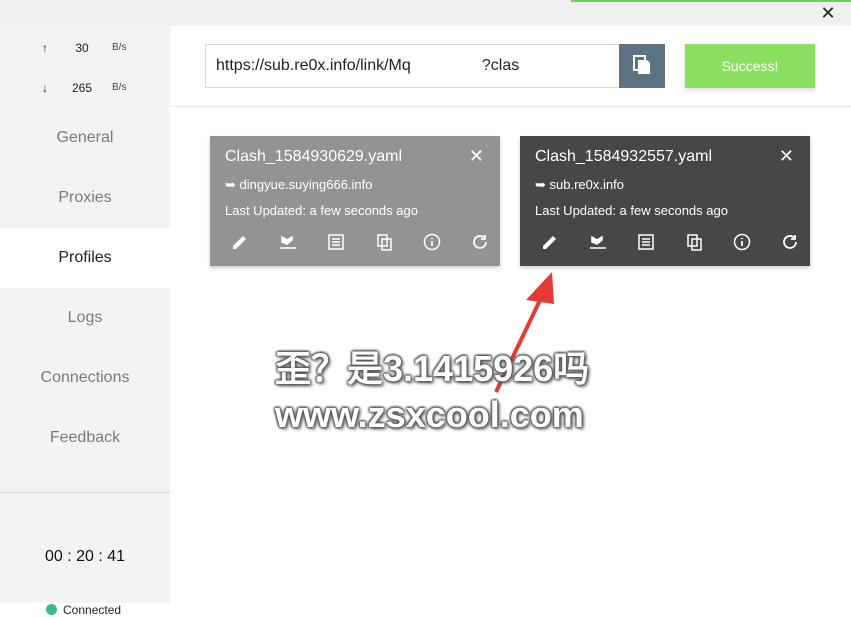 This screenshot has width=851, height=617. What do you see at coordinates (510, 106) in the screenshot?
I see `header-divider` at bounding box center [510, 106].